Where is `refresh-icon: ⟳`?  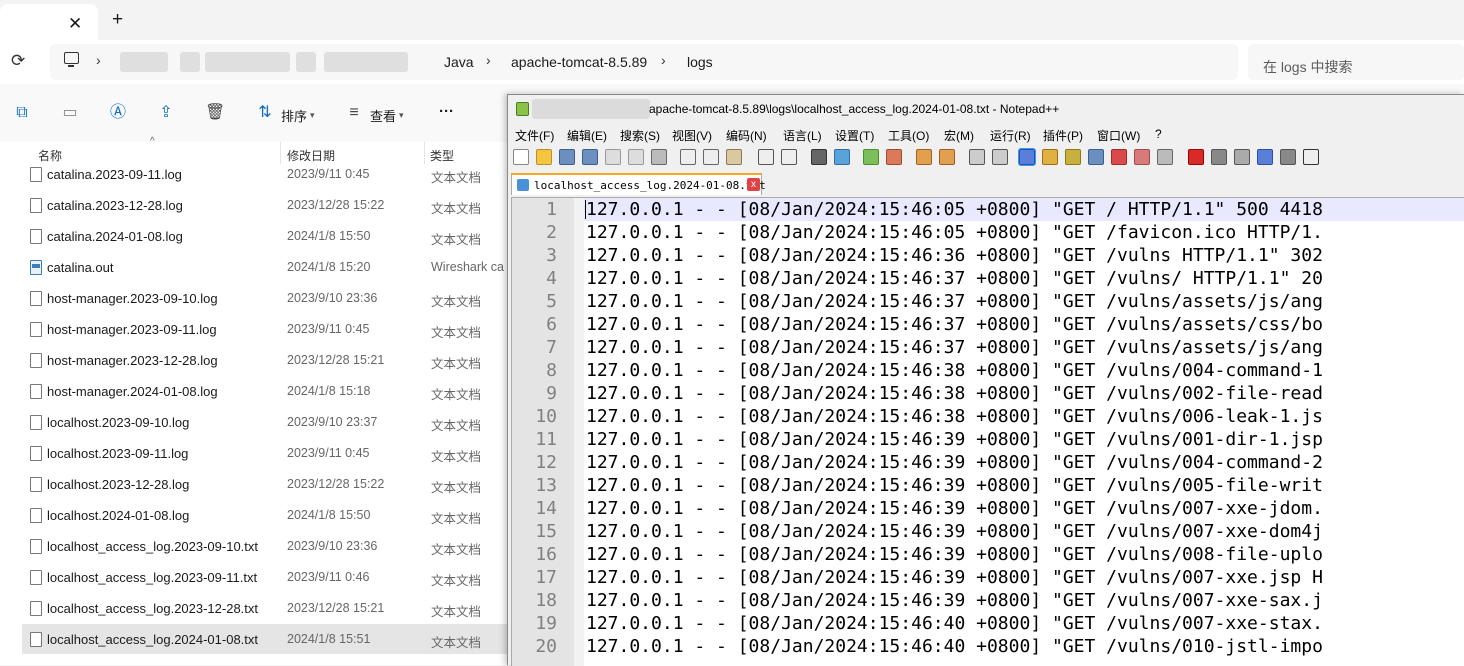
refresh-icon: ⟳ is located at coordinates (18, 61).